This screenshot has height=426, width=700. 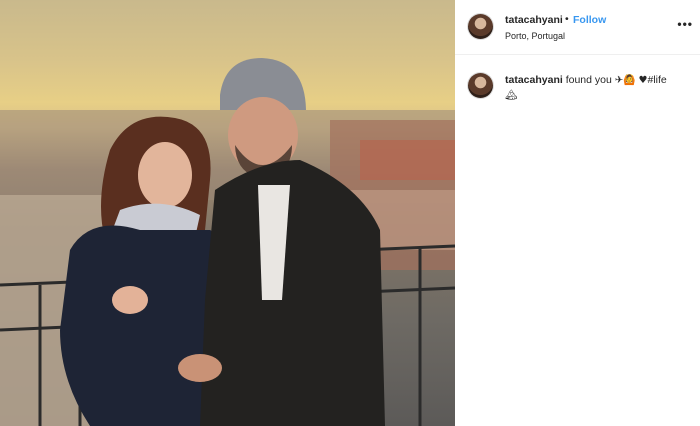 What do you see at coordinates (480, 26) in the screenshot?
I see `avatar` at bounding box center [480, 26].